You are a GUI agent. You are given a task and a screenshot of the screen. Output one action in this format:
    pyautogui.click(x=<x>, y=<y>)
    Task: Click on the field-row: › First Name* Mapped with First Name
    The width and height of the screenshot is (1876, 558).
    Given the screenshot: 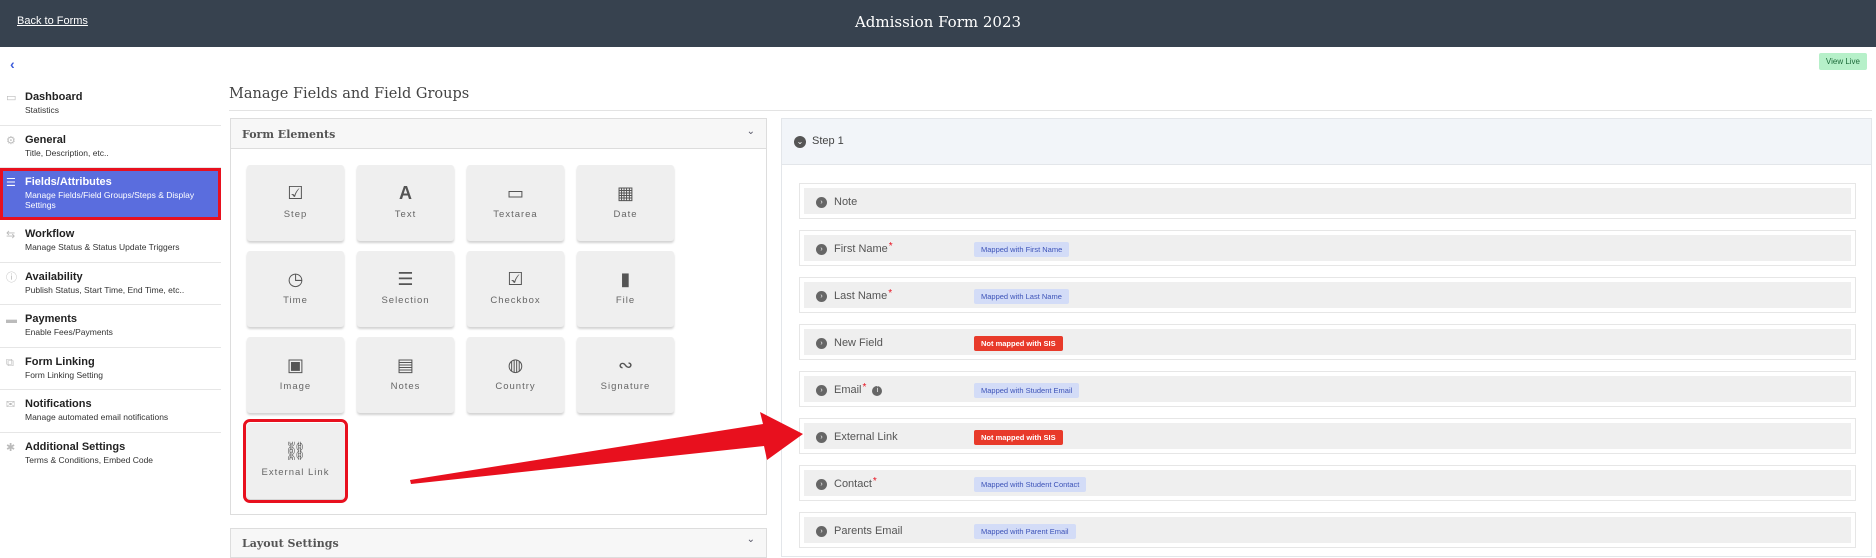 What is the action you would take?
    pyautogui.click(x=1327, y=248)
    